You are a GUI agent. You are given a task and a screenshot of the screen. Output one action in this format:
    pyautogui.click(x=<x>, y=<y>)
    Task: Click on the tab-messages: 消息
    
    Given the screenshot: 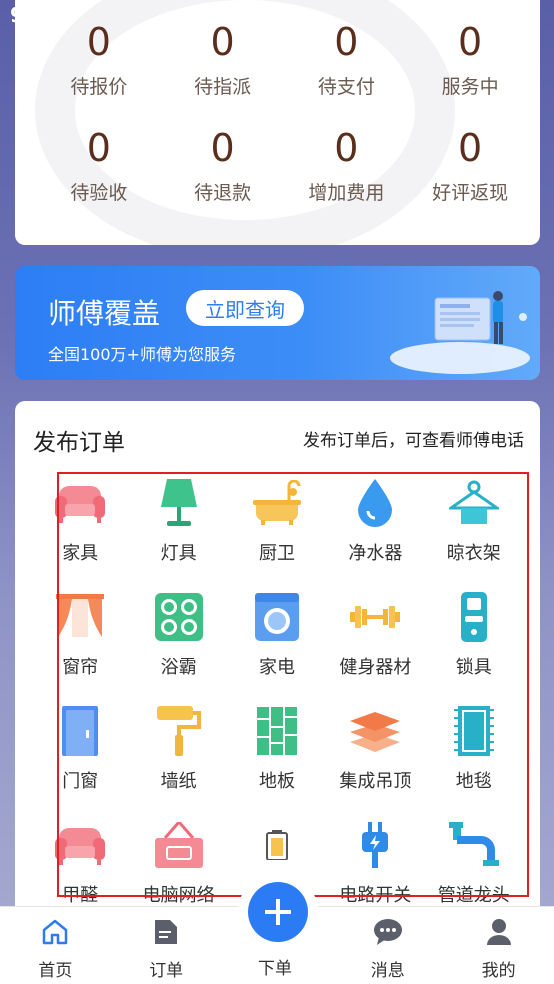 What is the action you would take?
    pyautogui.click(x=387, y=945)
    